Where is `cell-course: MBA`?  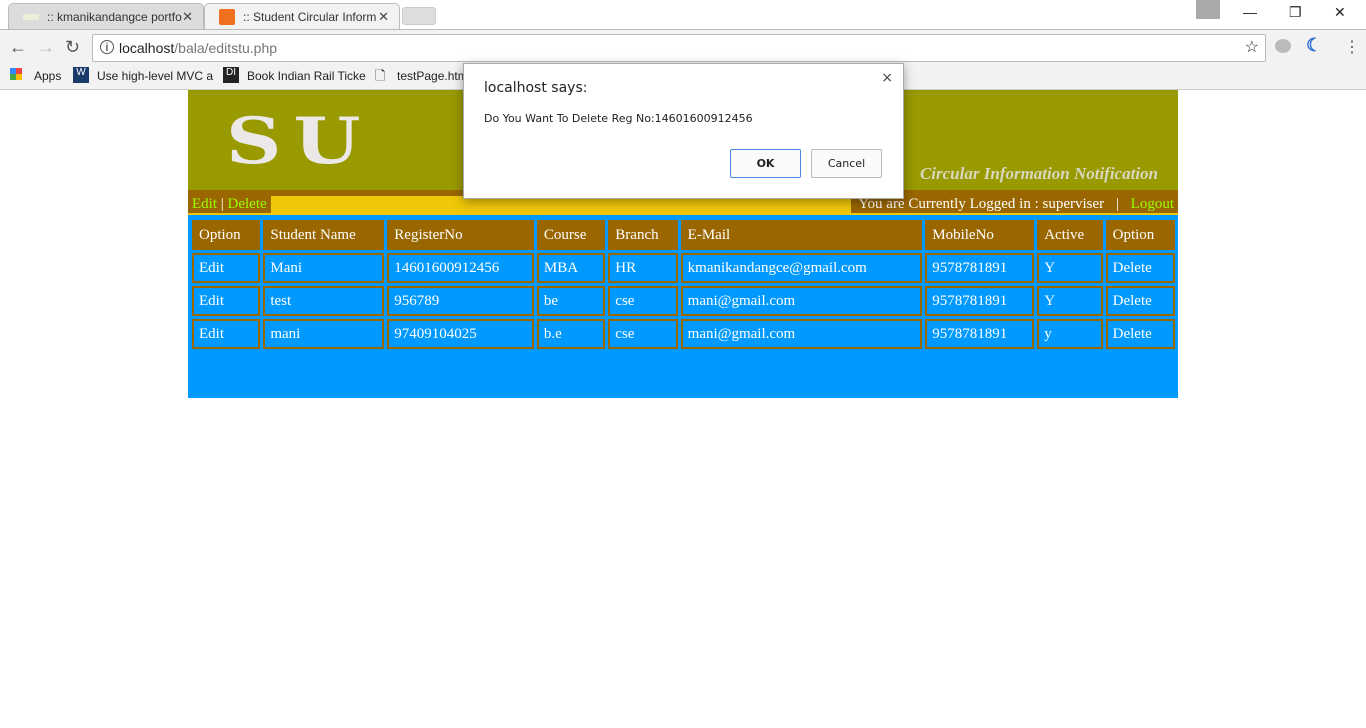
cell-course: MBA is located at coordinates (571, 268).